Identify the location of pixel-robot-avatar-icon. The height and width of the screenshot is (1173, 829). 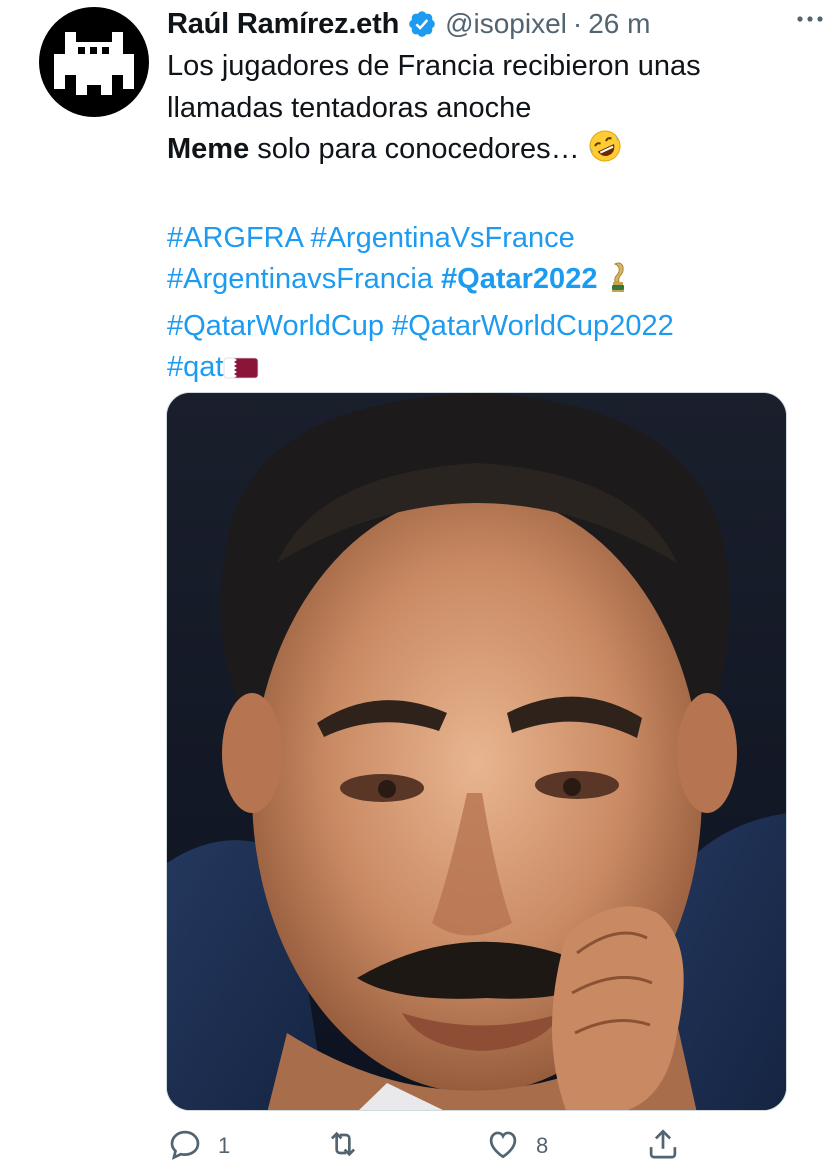
(94, 63).